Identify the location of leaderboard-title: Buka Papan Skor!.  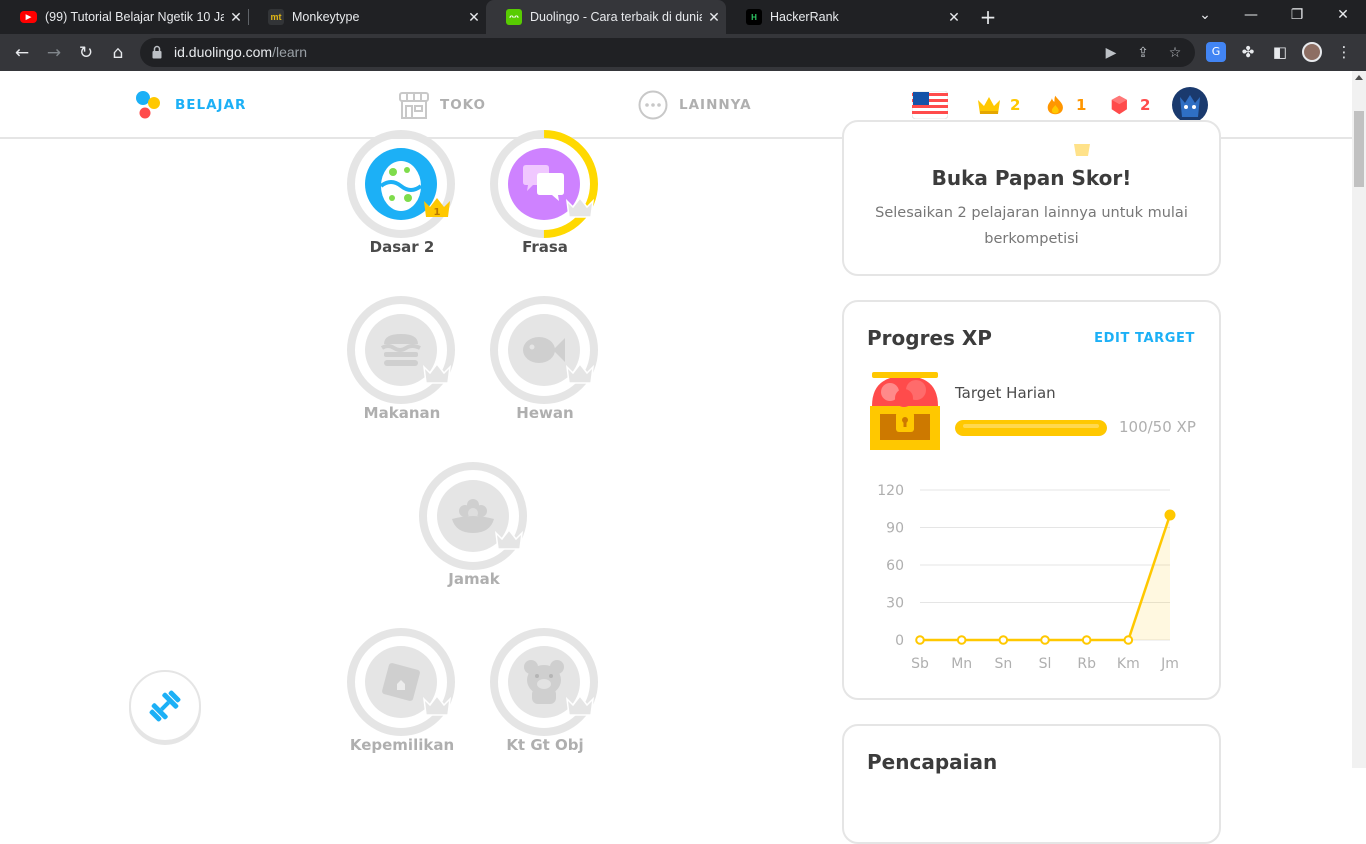
(1031, 178).